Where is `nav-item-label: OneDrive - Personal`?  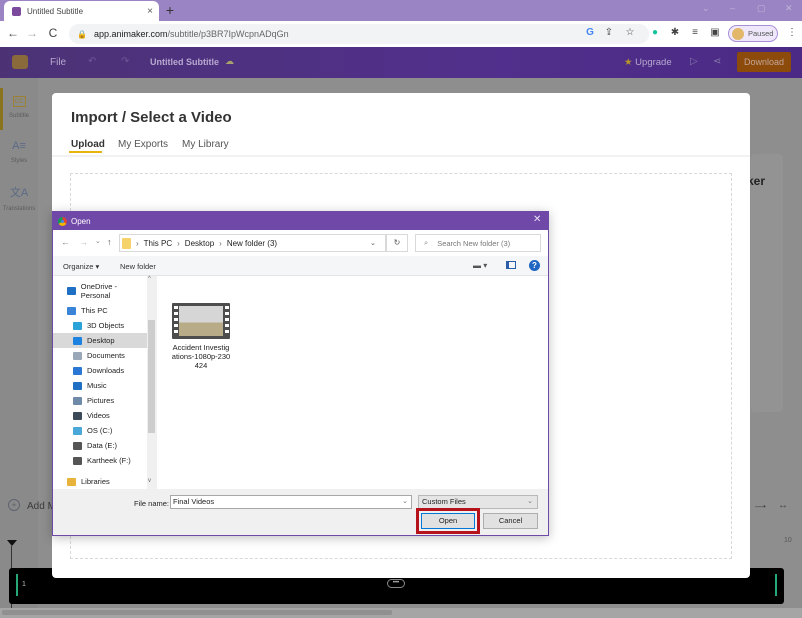
nav-item-label: OneDrive - Personal is located at coordinates (99, 290).